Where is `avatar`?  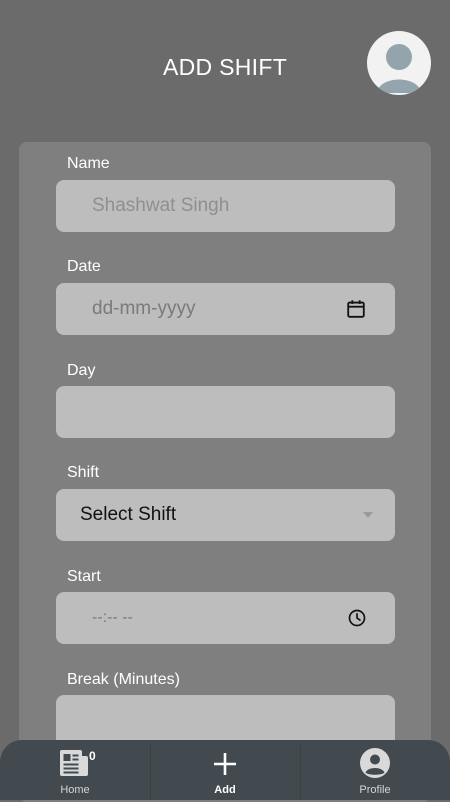 avatar is located at coordinates (399, 63).